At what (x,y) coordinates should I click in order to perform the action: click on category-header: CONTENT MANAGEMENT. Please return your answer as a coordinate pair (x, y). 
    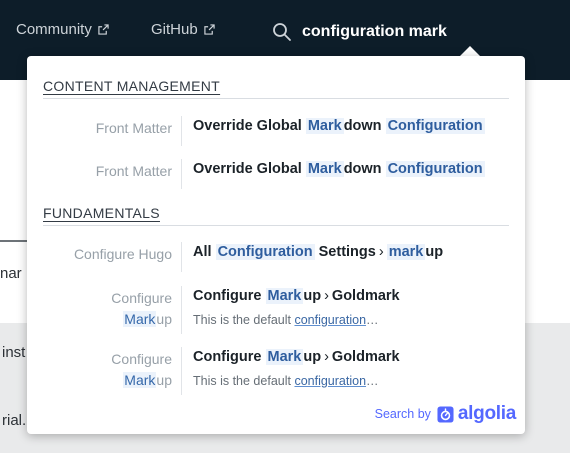
    Looking at the image, I should click on (276, 88).